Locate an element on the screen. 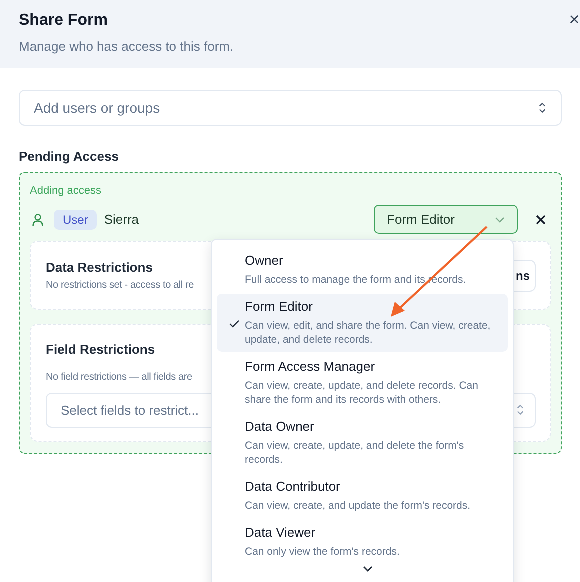 The height and width of the screenshot is (582, 580). section-heading: Pending Access is located at coordinates (69, 156).